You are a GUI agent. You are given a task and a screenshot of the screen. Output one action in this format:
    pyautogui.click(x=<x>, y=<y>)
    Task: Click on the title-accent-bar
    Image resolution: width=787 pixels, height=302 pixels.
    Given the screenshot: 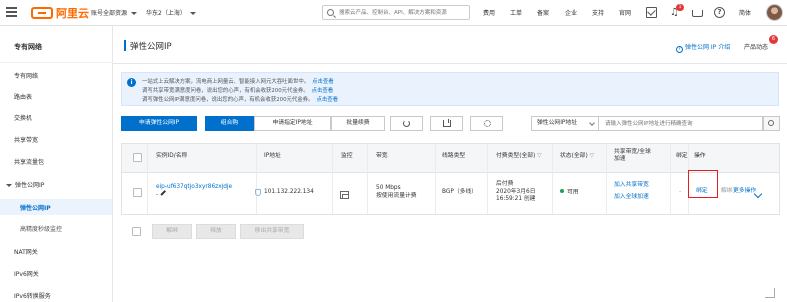 What is the action you would take?
    pyautogui.click(x=125, y=45)
    